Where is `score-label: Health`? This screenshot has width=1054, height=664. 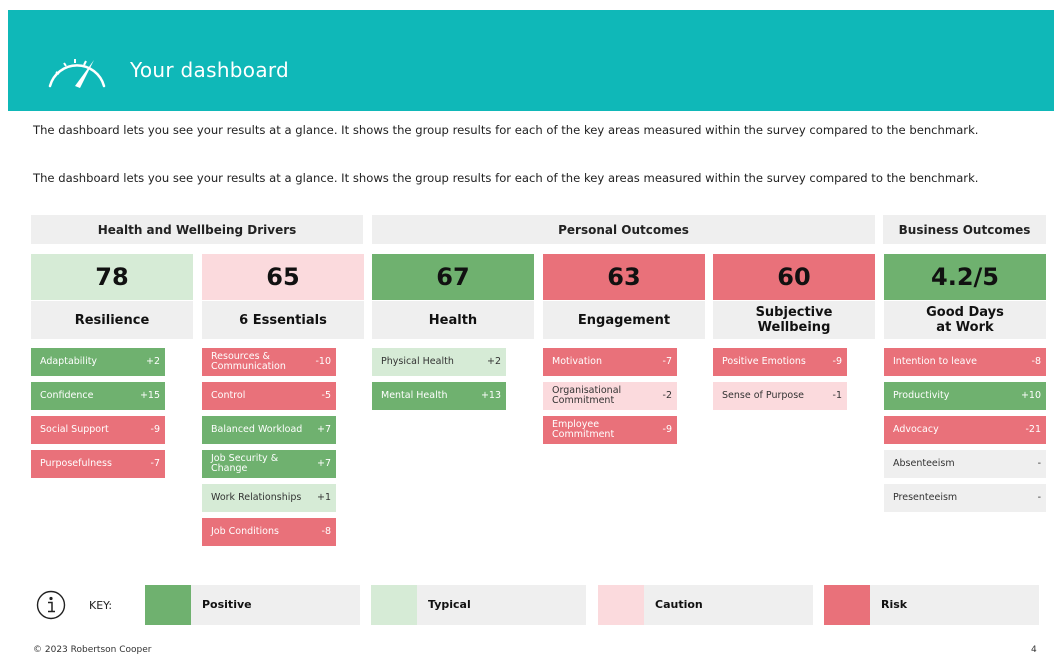
score-label: Health is located at coordinates (453, 320).